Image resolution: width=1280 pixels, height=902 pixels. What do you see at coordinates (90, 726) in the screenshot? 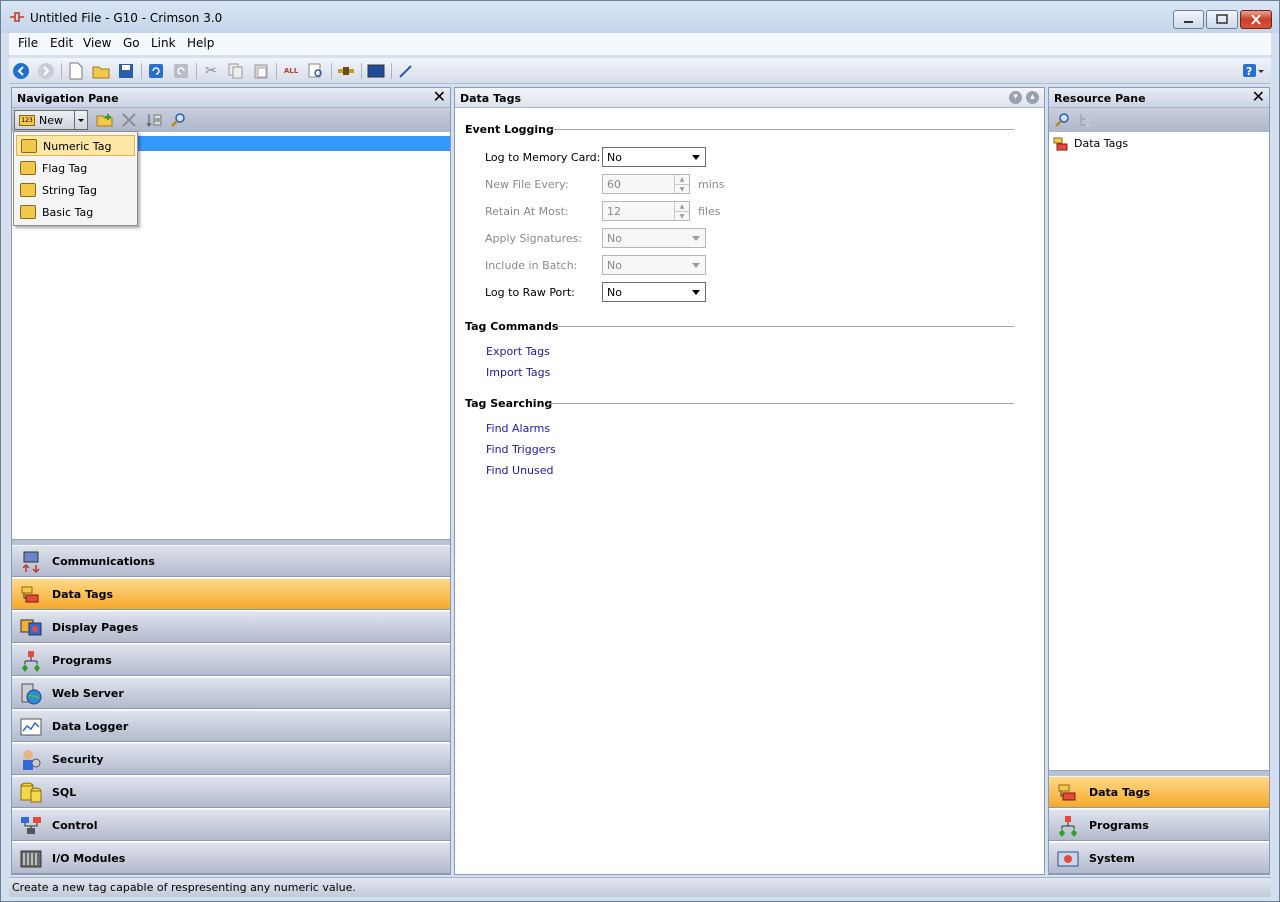
I see `nav-category-label: Data Logger` at bounding box center [90, 726].